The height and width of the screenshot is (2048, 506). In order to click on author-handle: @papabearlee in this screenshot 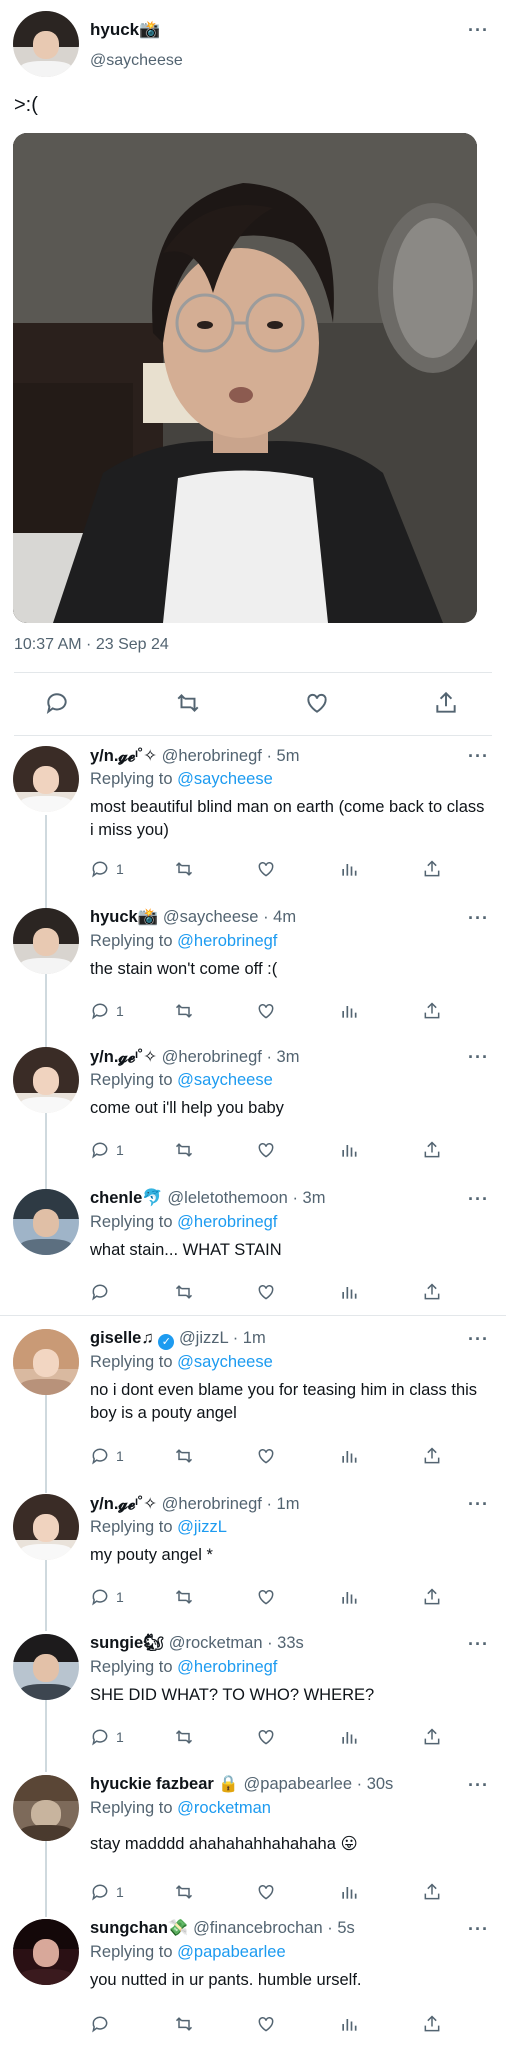, I will do `click(298, 1784)`.